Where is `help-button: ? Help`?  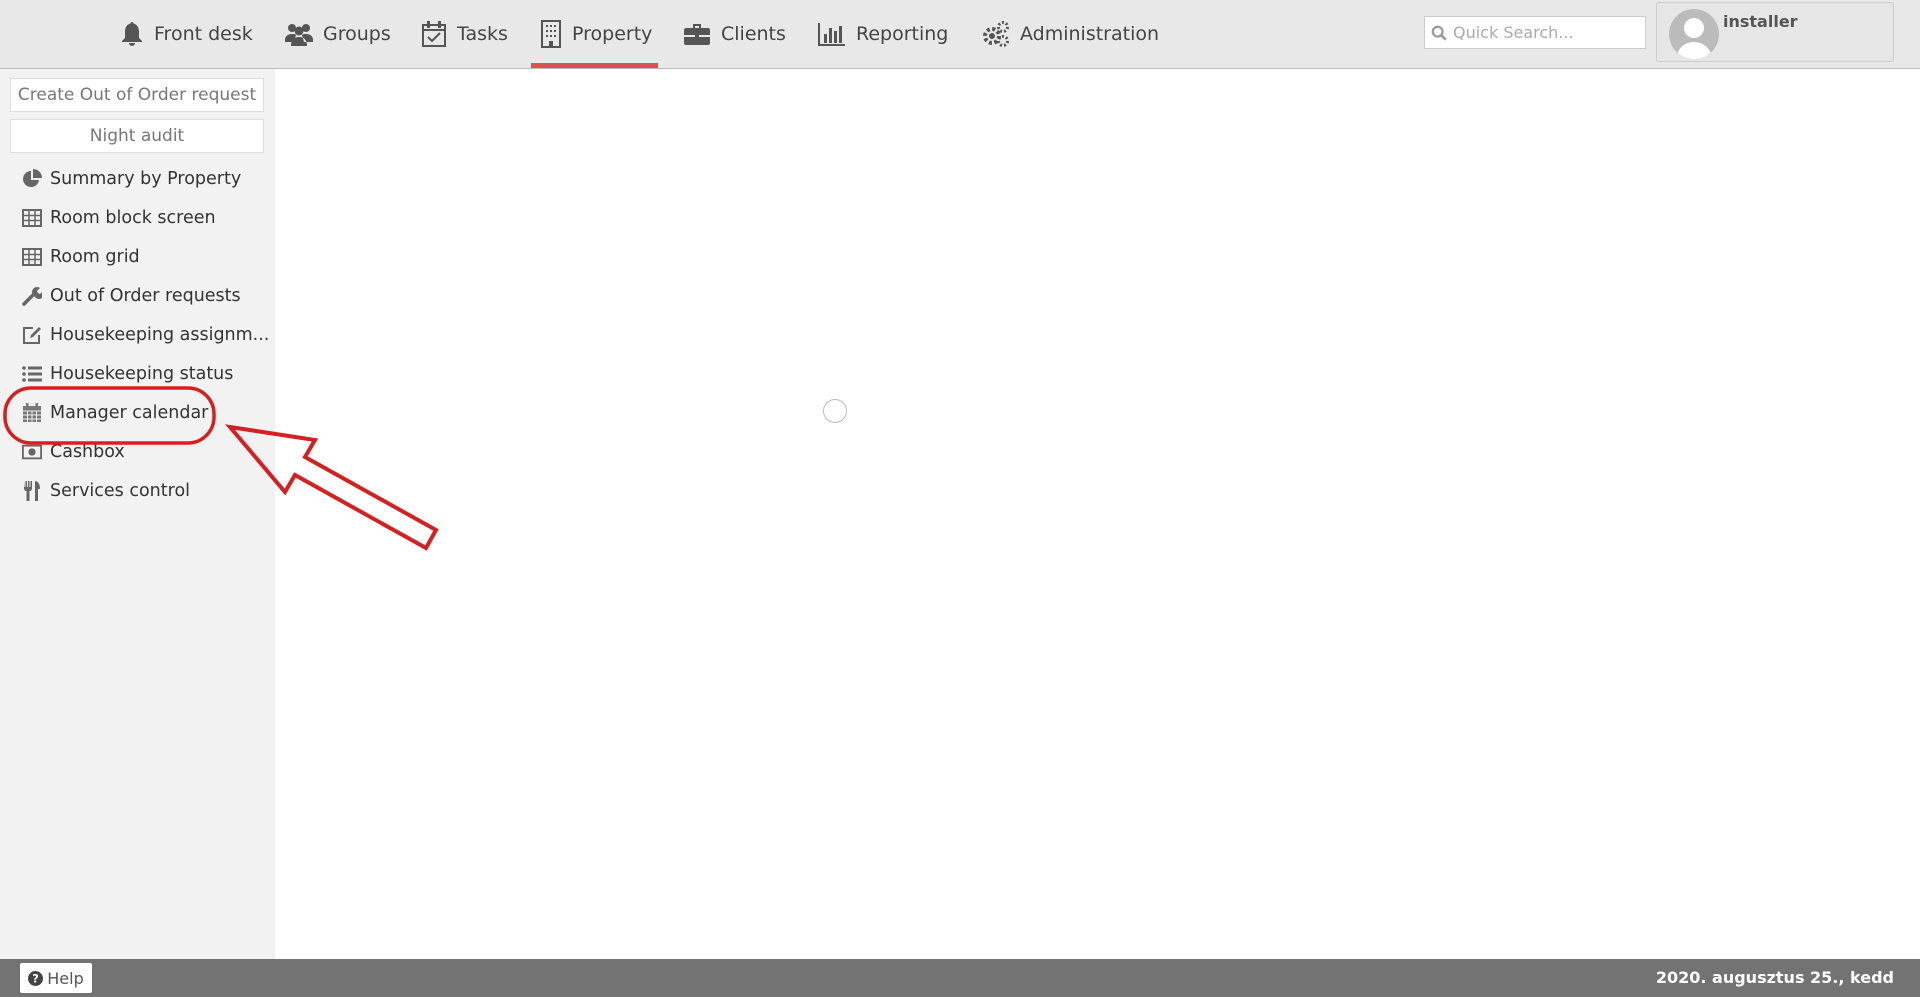 help-button: ? Help is located at coordinates (56, 978).